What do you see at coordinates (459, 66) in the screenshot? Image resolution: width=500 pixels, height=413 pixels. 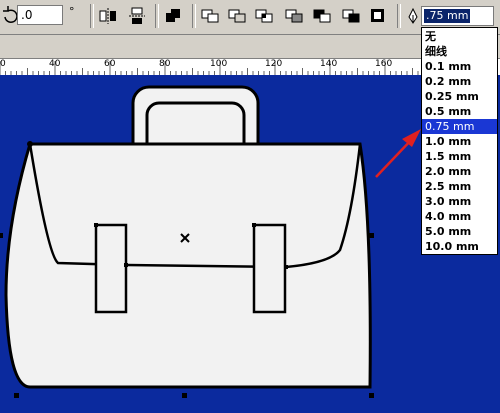 I see `outline-option: 0.1 mm` at bounding box center [459, 66].